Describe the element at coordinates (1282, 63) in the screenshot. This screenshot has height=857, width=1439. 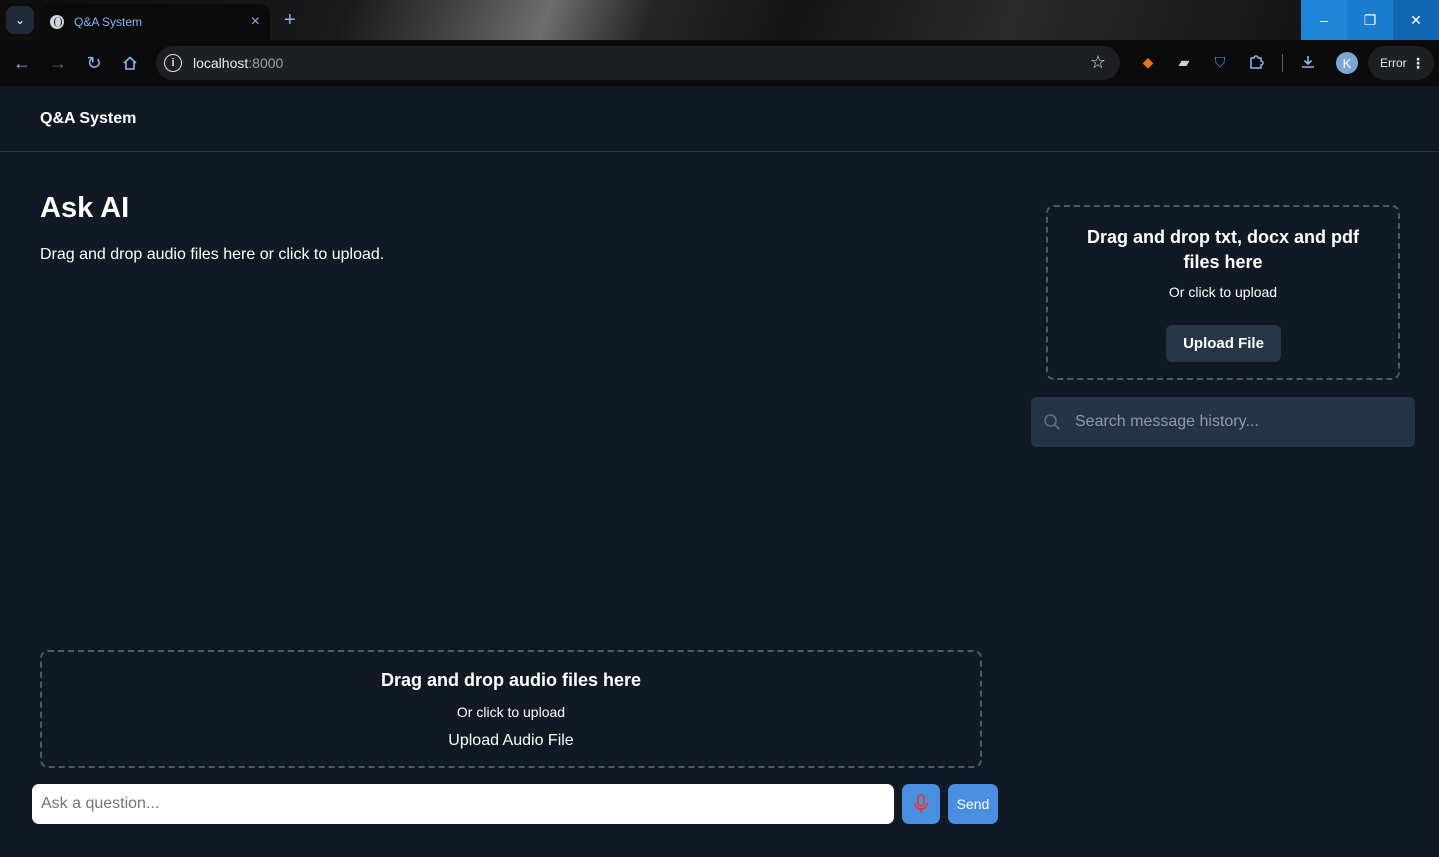
I see `toolbar-divider` at that location.